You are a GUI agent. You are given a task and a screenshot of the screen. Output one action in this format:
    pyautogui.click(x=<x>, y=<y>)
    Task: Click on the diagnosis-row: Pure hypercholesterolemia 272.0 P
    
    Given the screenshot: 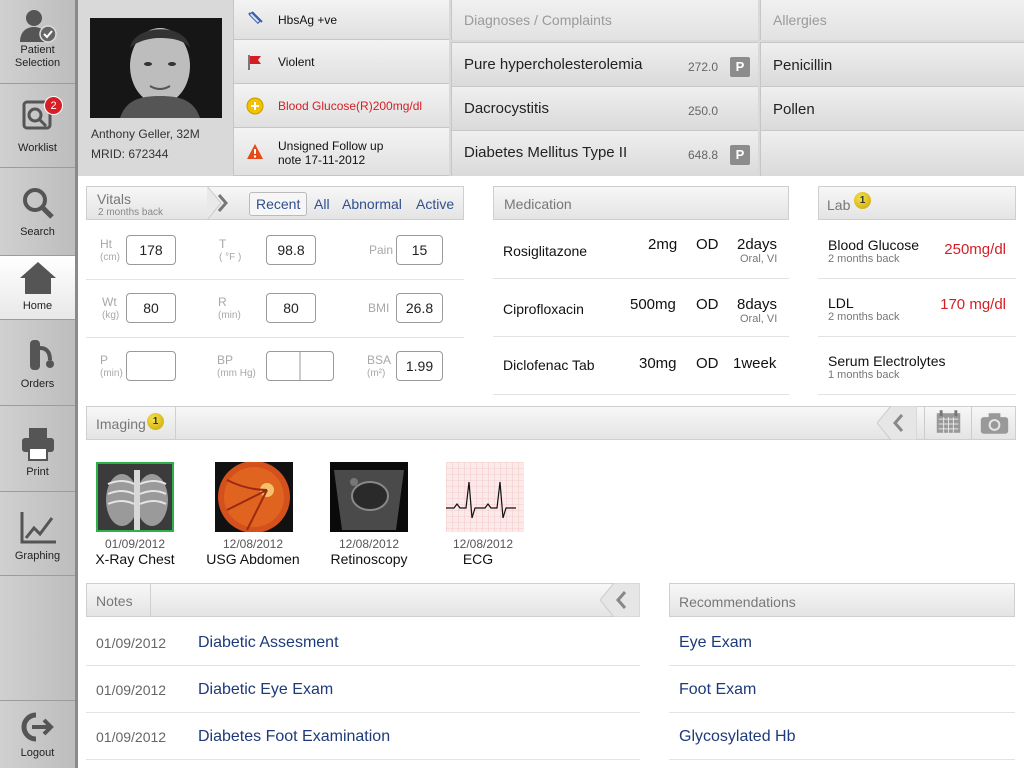 What is the action you would take?
    pyautogui.click(x=604, y=64)
    